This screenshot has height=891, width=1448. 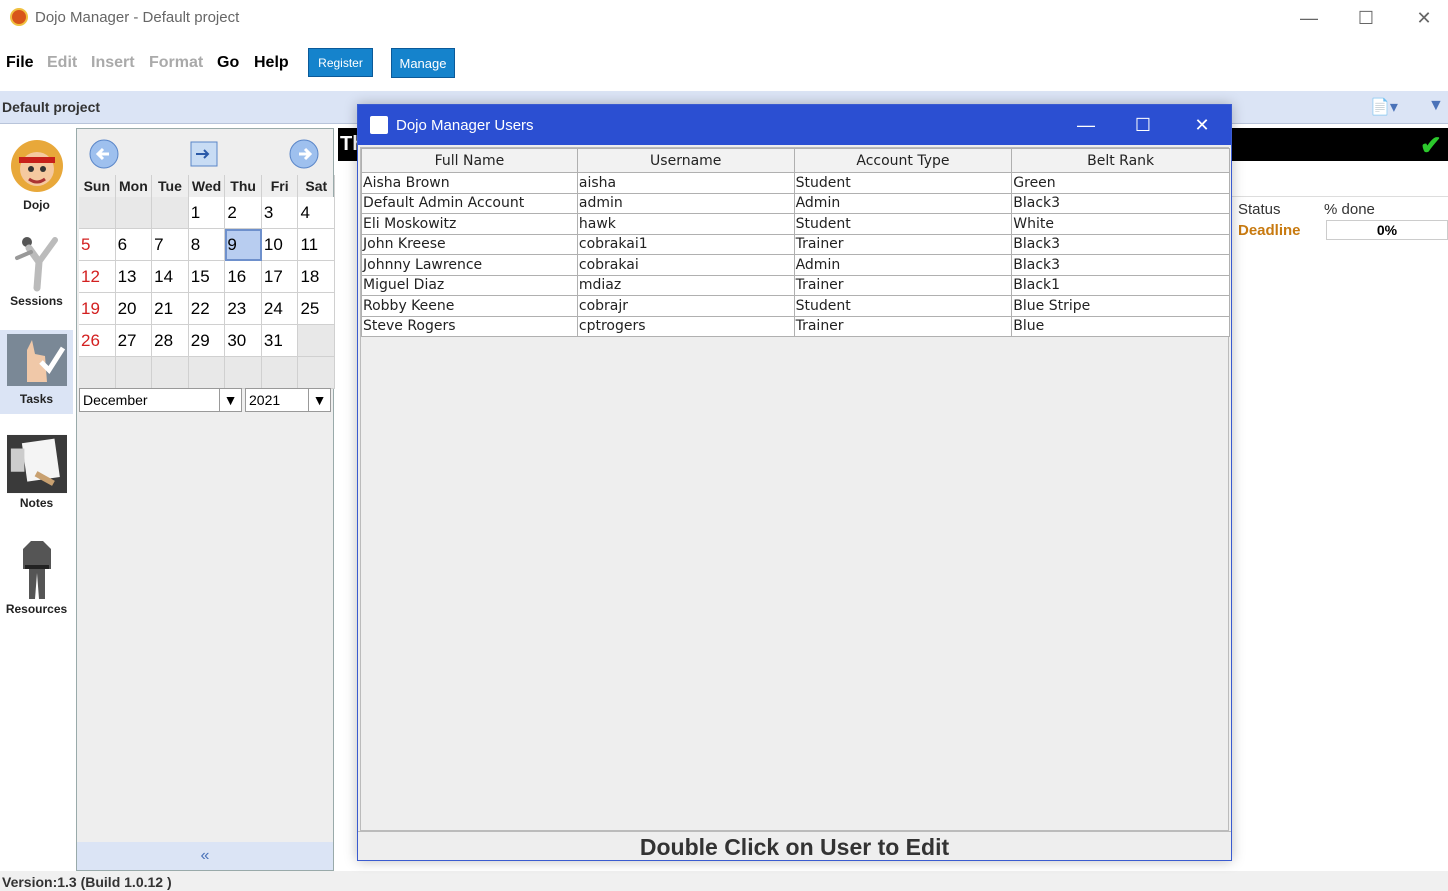 What do you see at coordinates (280, 213) in the screenshot?
I see `calendar-day: 3` at bounding box center [280, 213].